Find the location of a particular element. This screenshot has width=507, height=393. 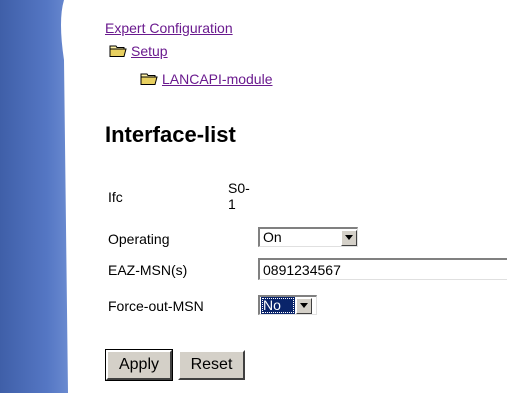

ifc-value: S0-1 is located at coordinates (239, 196).